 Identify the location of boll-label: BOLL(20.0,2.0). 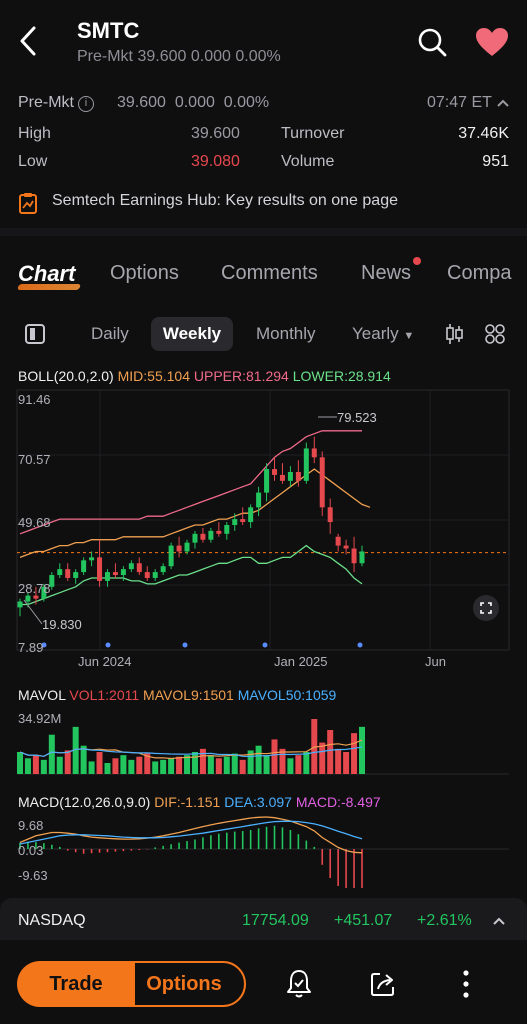
(66, 376).